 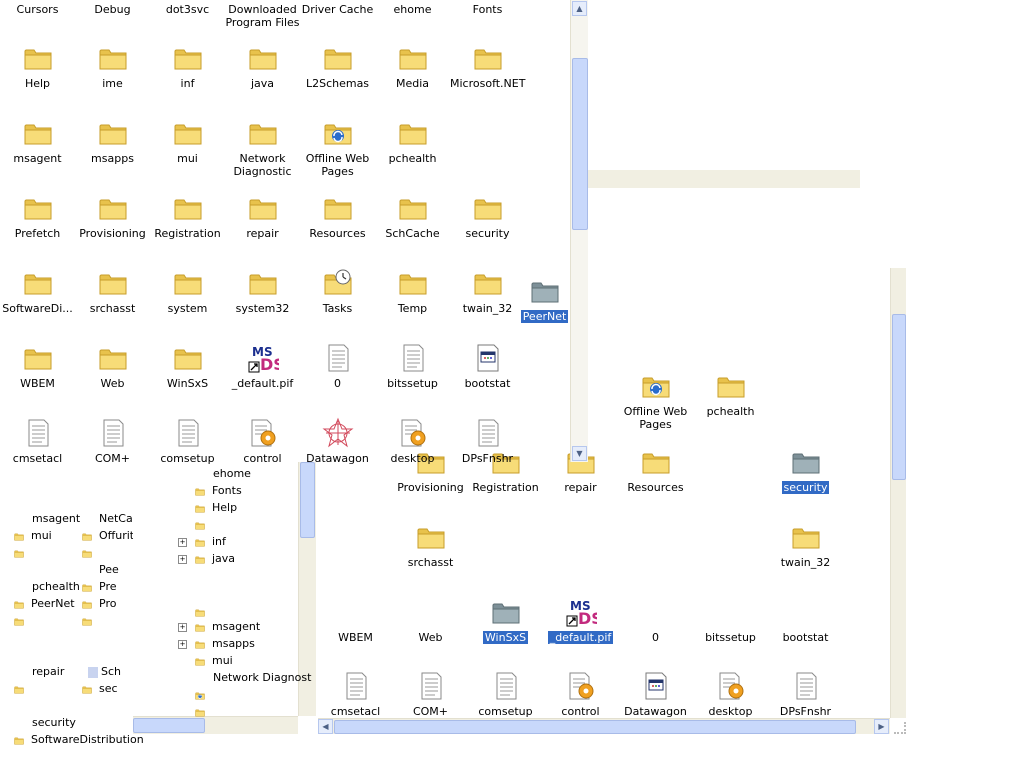 What do you see at coordinates (337, 291) in the screenshot?
I see `folder-item: Tasks` at bounding box center [337, 291].